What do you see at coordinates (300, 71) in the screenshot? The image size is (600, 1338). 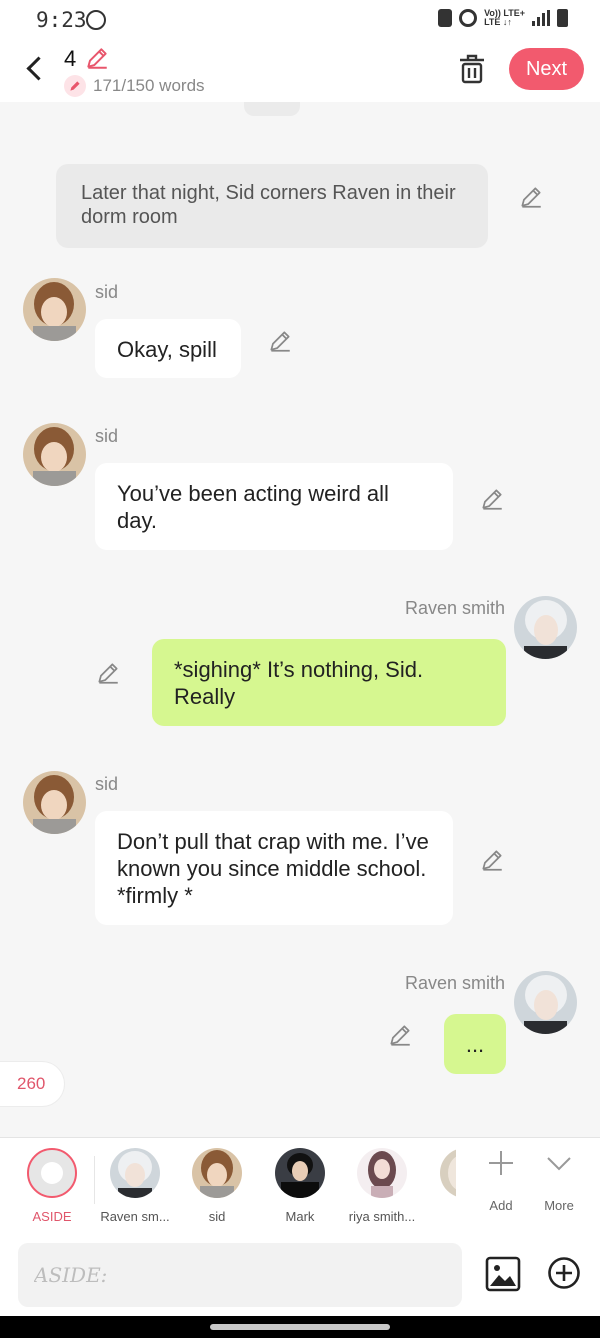 I see `header: 4 171/150 words Next` at bounding box center [300, 71].